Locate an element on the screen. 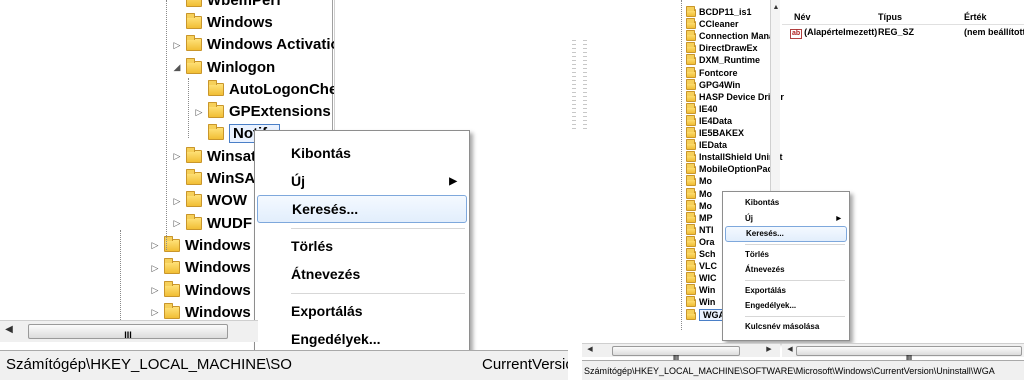 The width and height of the screenshot is (1024, 380). tree-node-label: Connection Manag is located at coordinates (739, 36).